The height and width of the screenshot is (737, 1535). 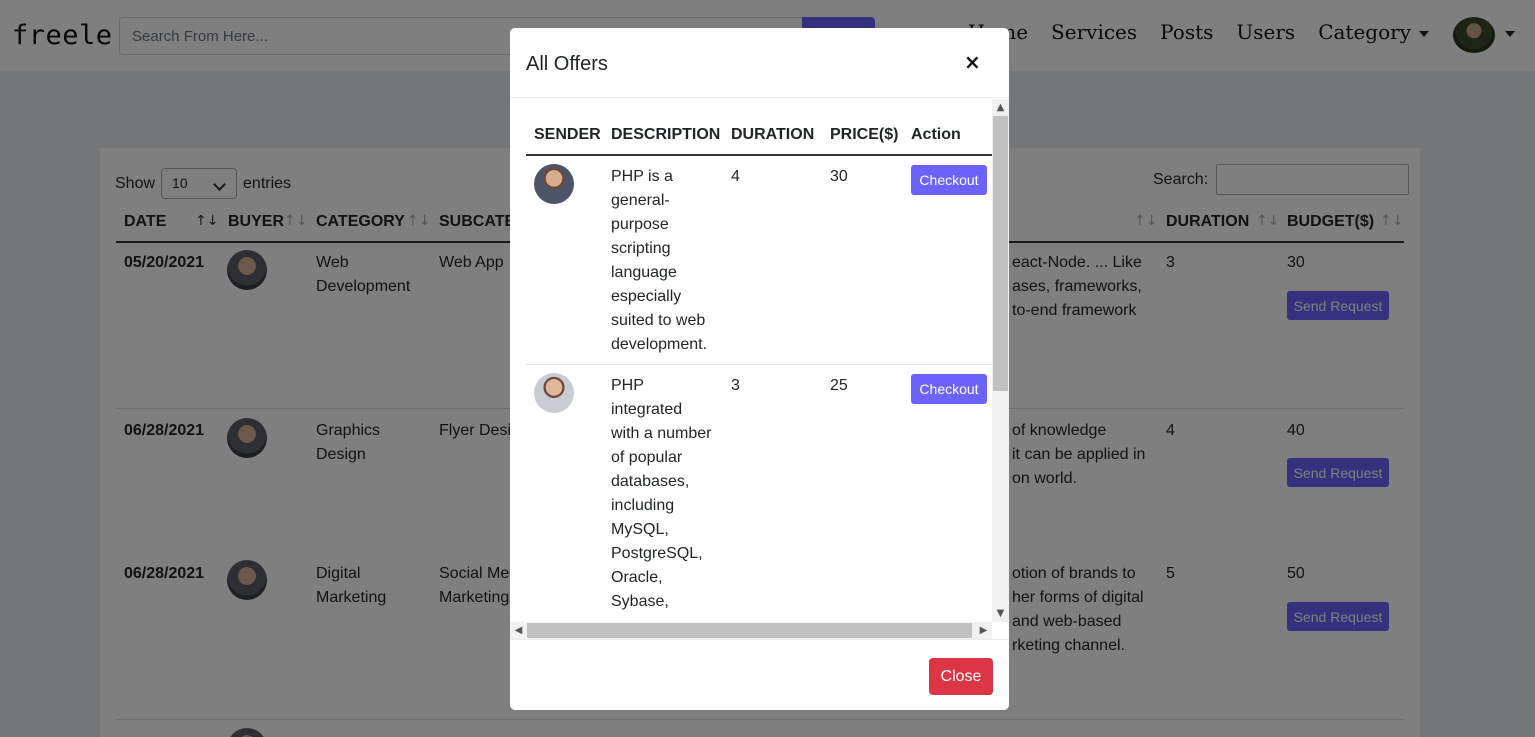 I want to click on chevron-down-icon: ▼, so click(x=1000, y=613).